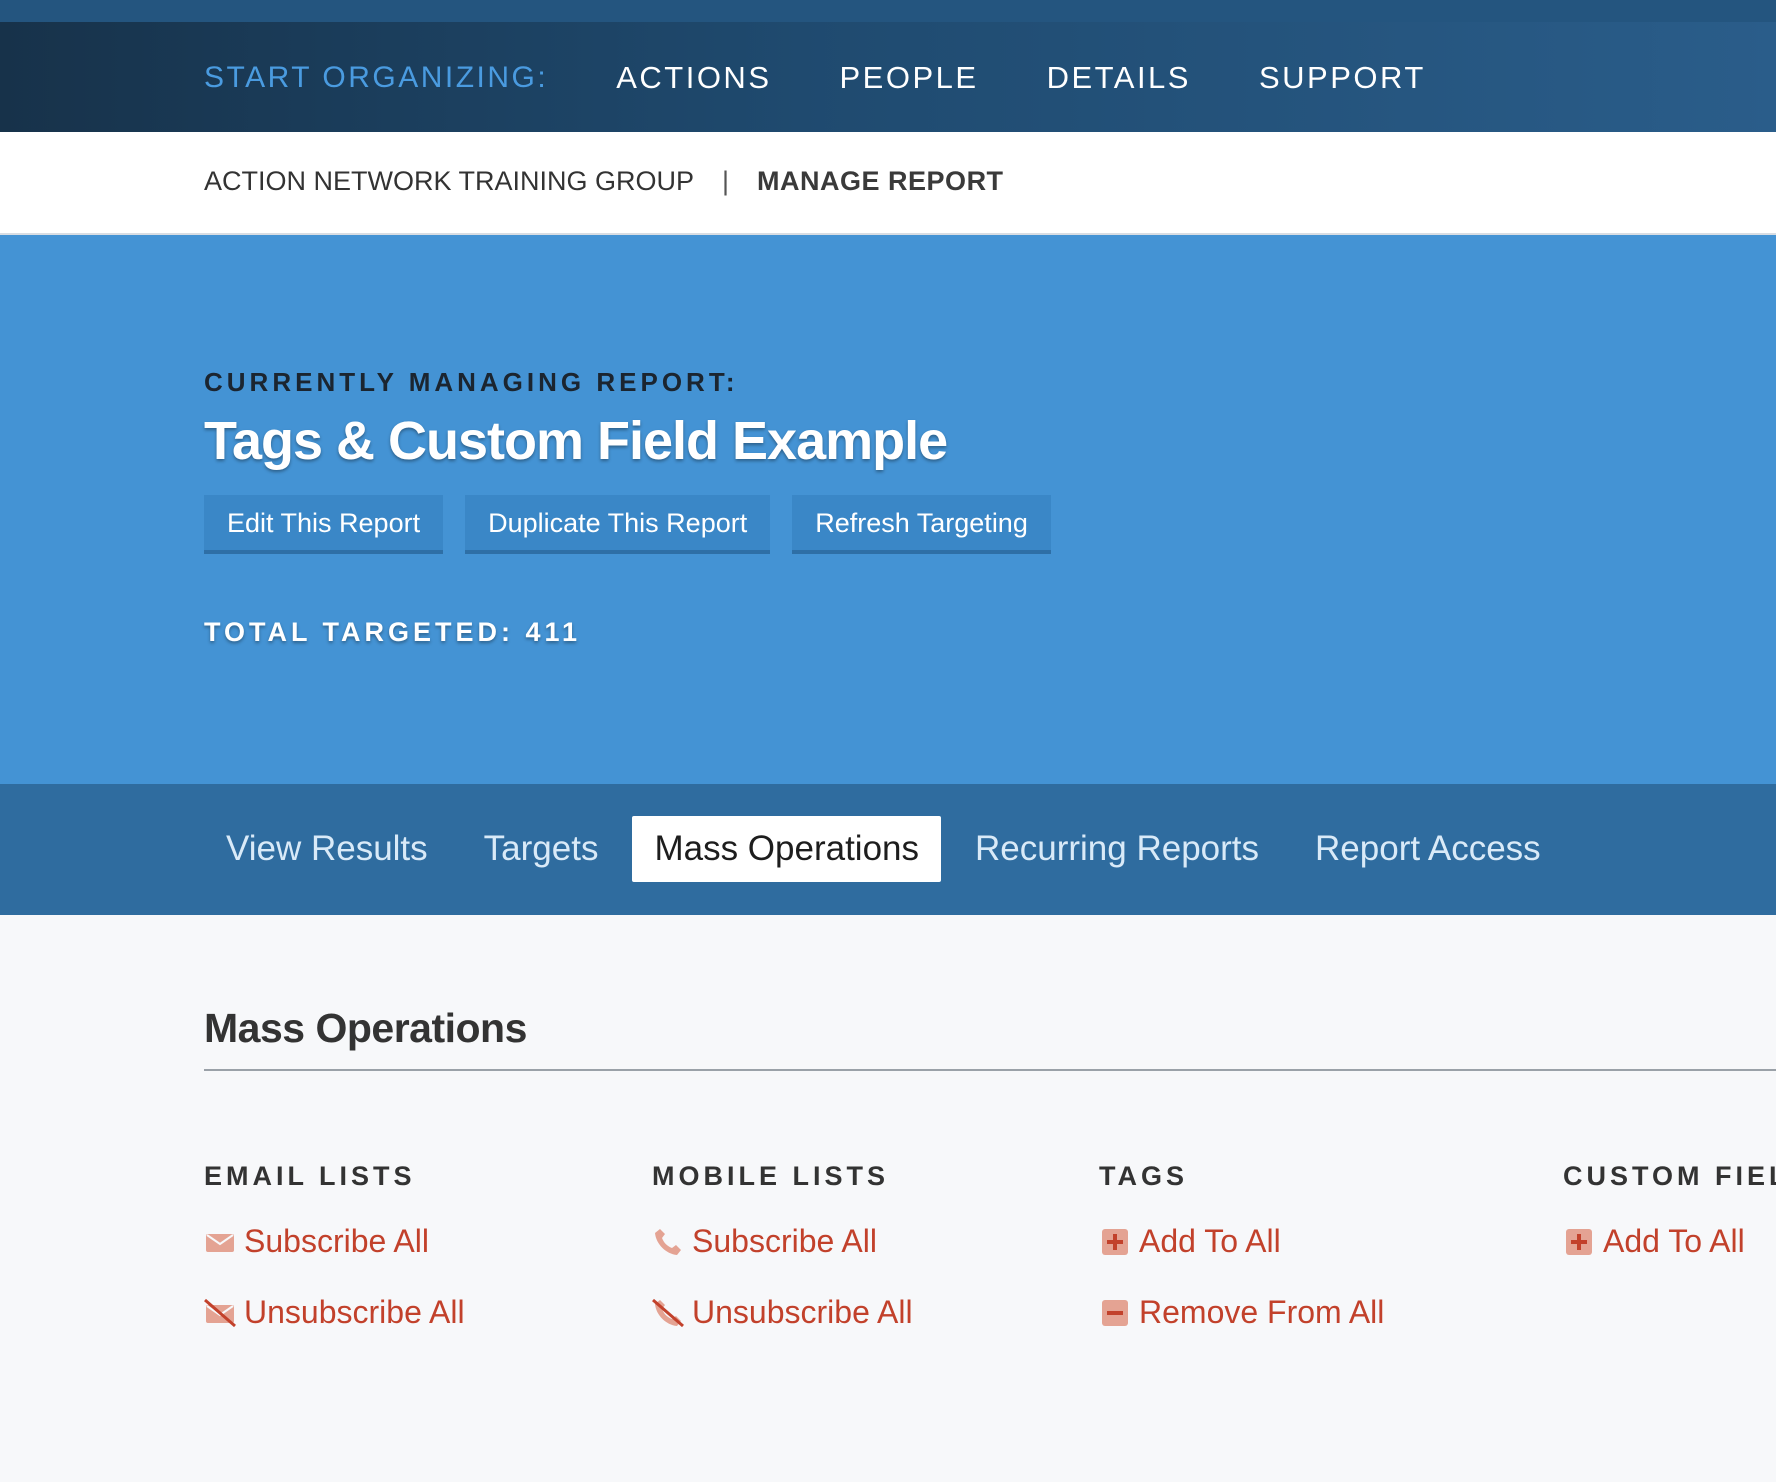 This screenshot has width=1776, height=1482. What do you see at coordinates (1342, 78) in the screenshot?
I see `nav-support: SUPPORT` at bounding box center [1342, 78].